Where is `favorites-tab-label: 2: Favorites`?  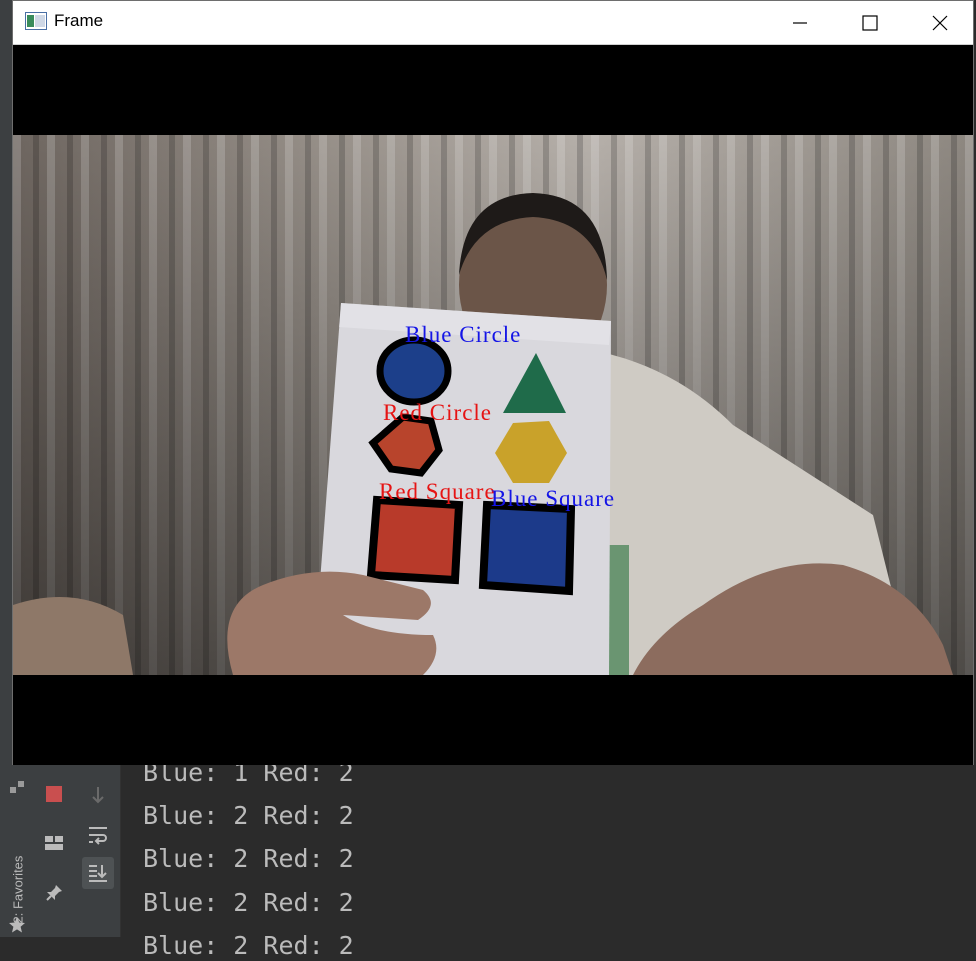
favorites-tab-label: 2: Favorites is located at coordinates (18, 889).